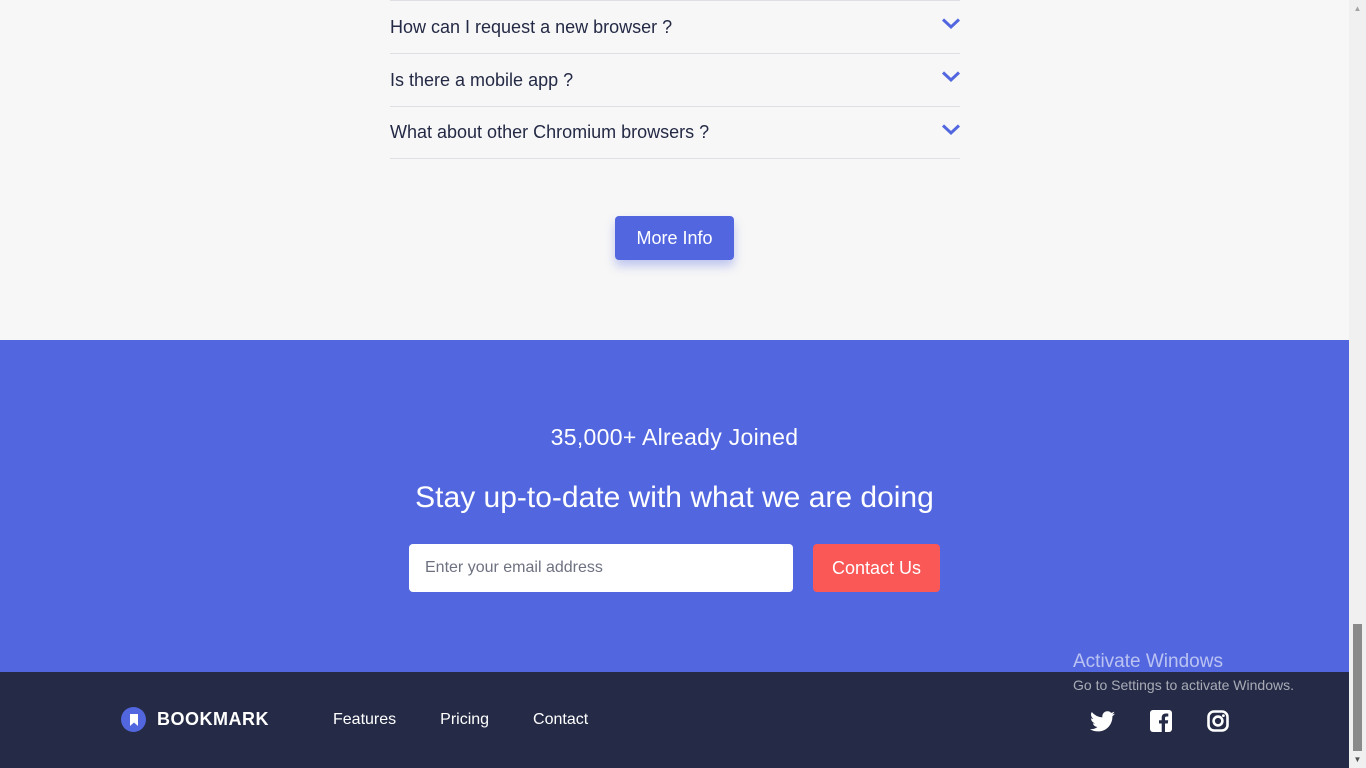 The image size is (1366, 768). I want to click on joined-count: 35,000+ Already Joined, so click(674, 437).